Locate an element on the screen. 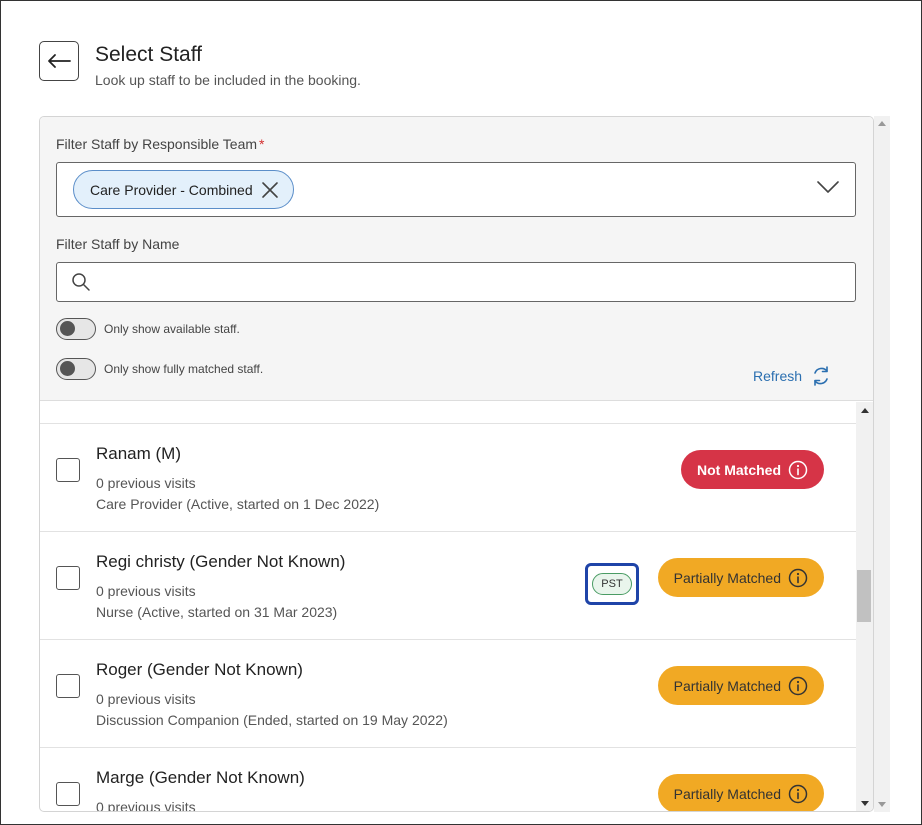  toggle-available-row: Only show available staff. is located at coordinates (148, 329).